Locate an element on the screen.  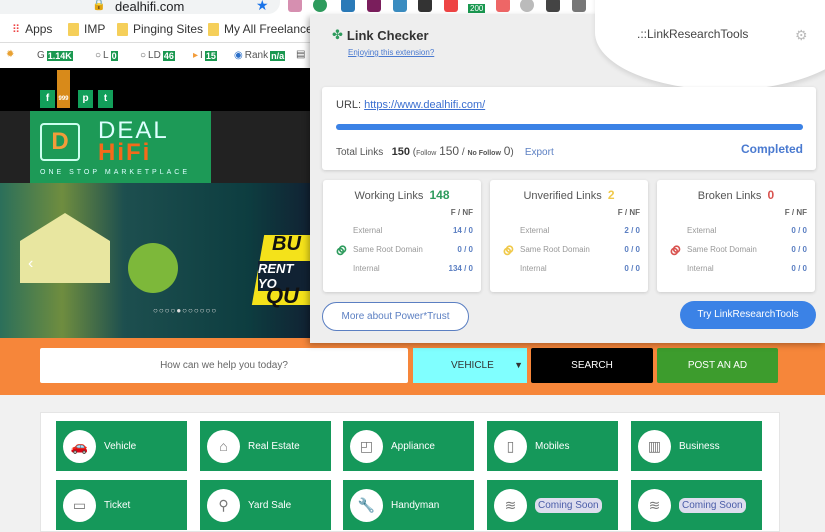
chevron-down-icon: ▼ is located at coordinates (518, 365).